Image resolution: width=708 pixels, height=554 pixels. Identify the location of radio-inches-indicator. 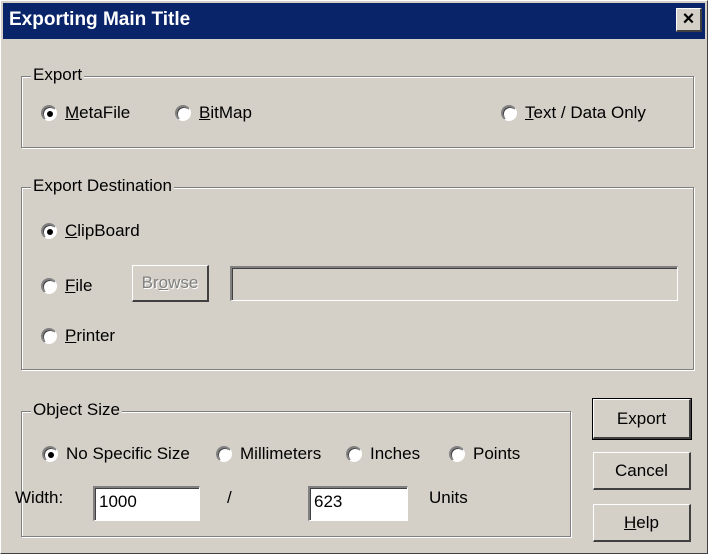
(354, 454).